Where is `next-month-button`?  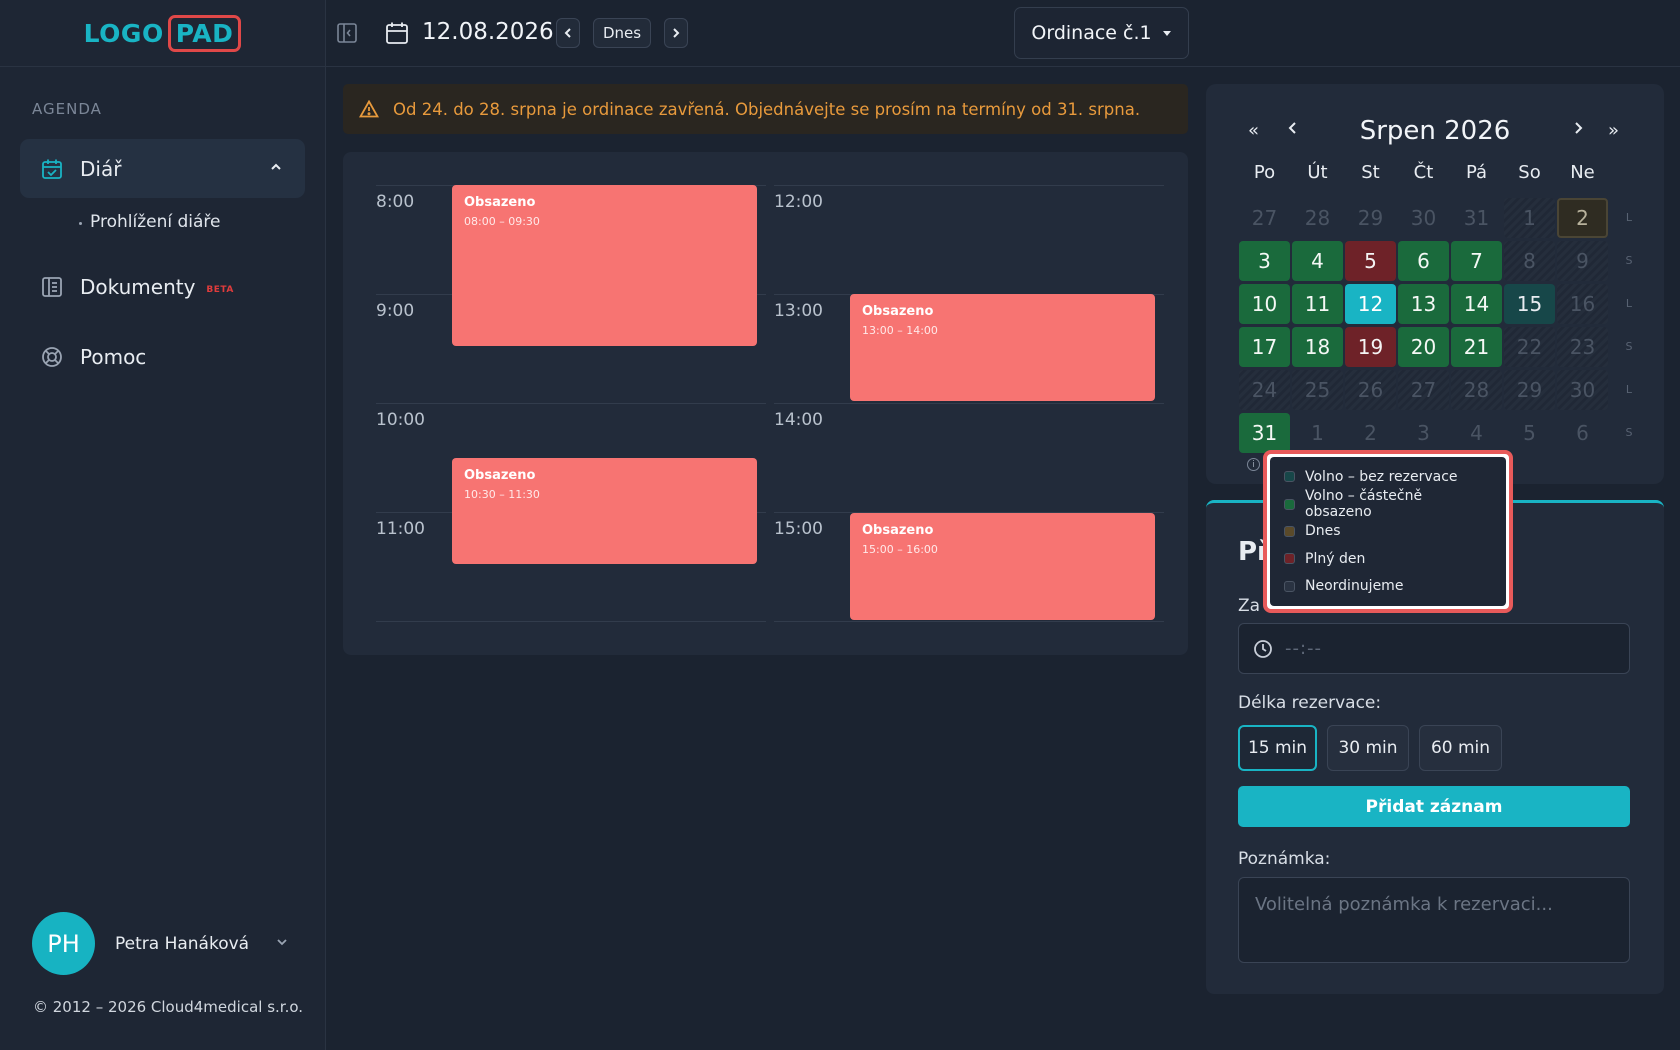 next-month-button is located at coordinates (1578, 130).